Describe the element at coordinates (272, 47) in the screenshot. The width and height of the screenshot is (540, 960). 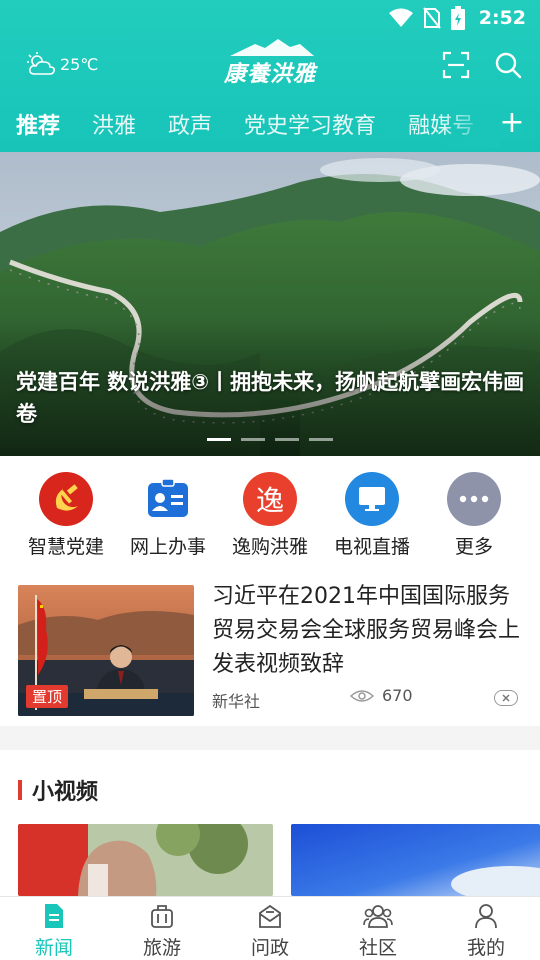
I see `mountain-logo-icon` at that location.